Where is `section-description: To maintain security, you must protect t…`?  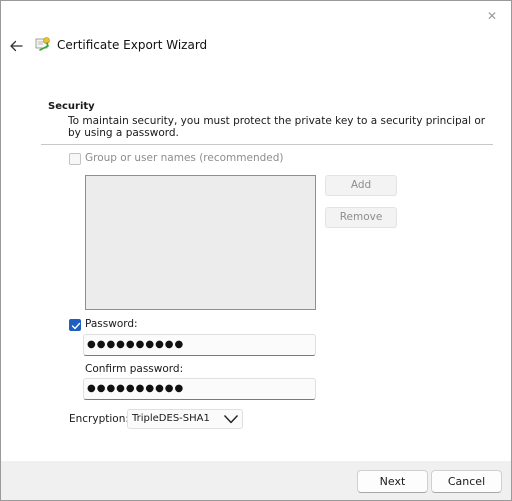 section-description: To maintain security, you must protect t… is located at coordinates (277, 127).